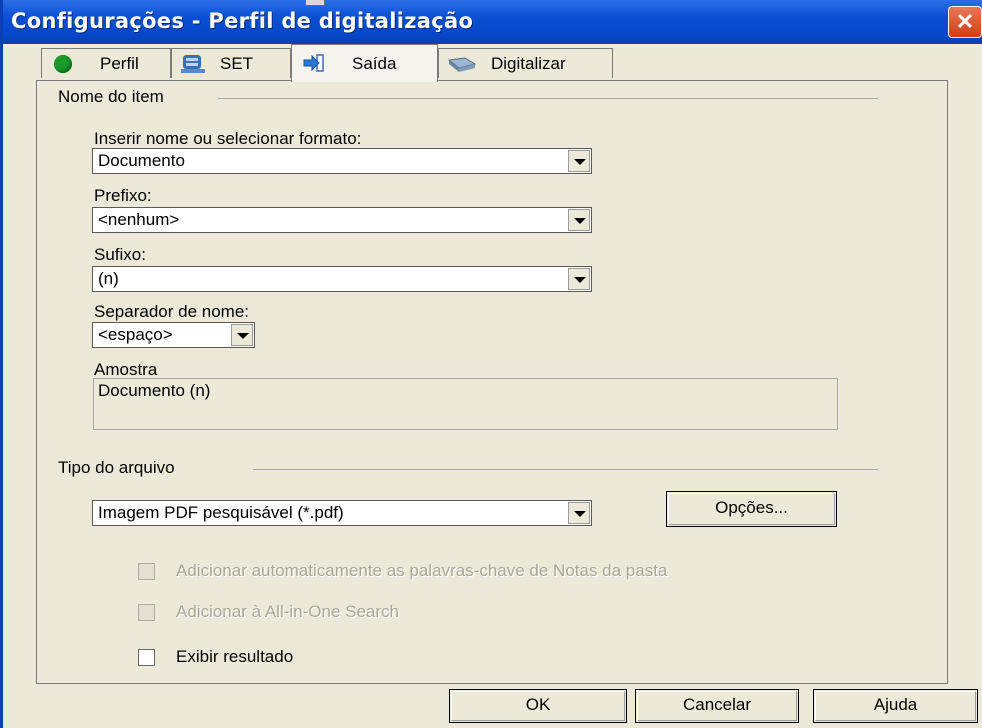  I want to click on window-title: Configurações - Perfil de digitalização, so click(242, 21).